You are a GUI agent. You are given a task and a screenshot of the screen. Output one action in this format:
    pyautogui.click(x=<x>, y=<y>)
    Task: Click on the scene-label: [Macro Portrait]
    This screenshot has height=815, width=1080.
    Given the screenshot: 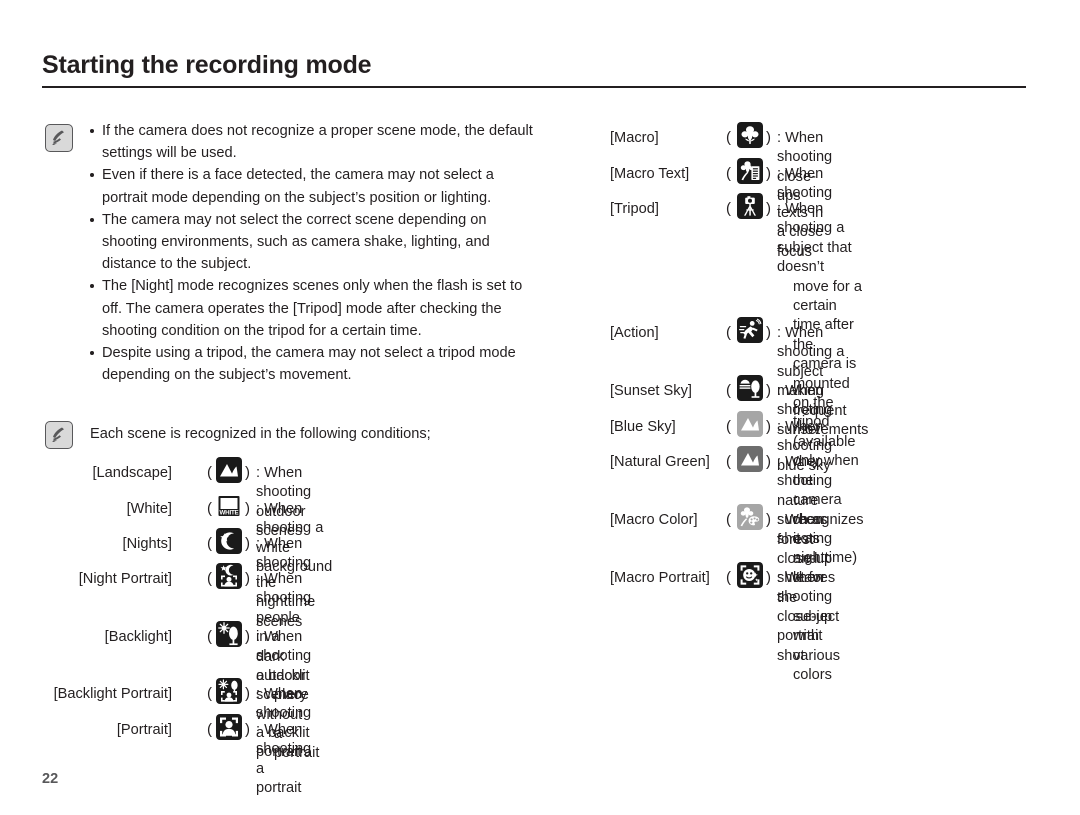 What is the action you would take?
    pyautogui.click(x=660, y=578)
    